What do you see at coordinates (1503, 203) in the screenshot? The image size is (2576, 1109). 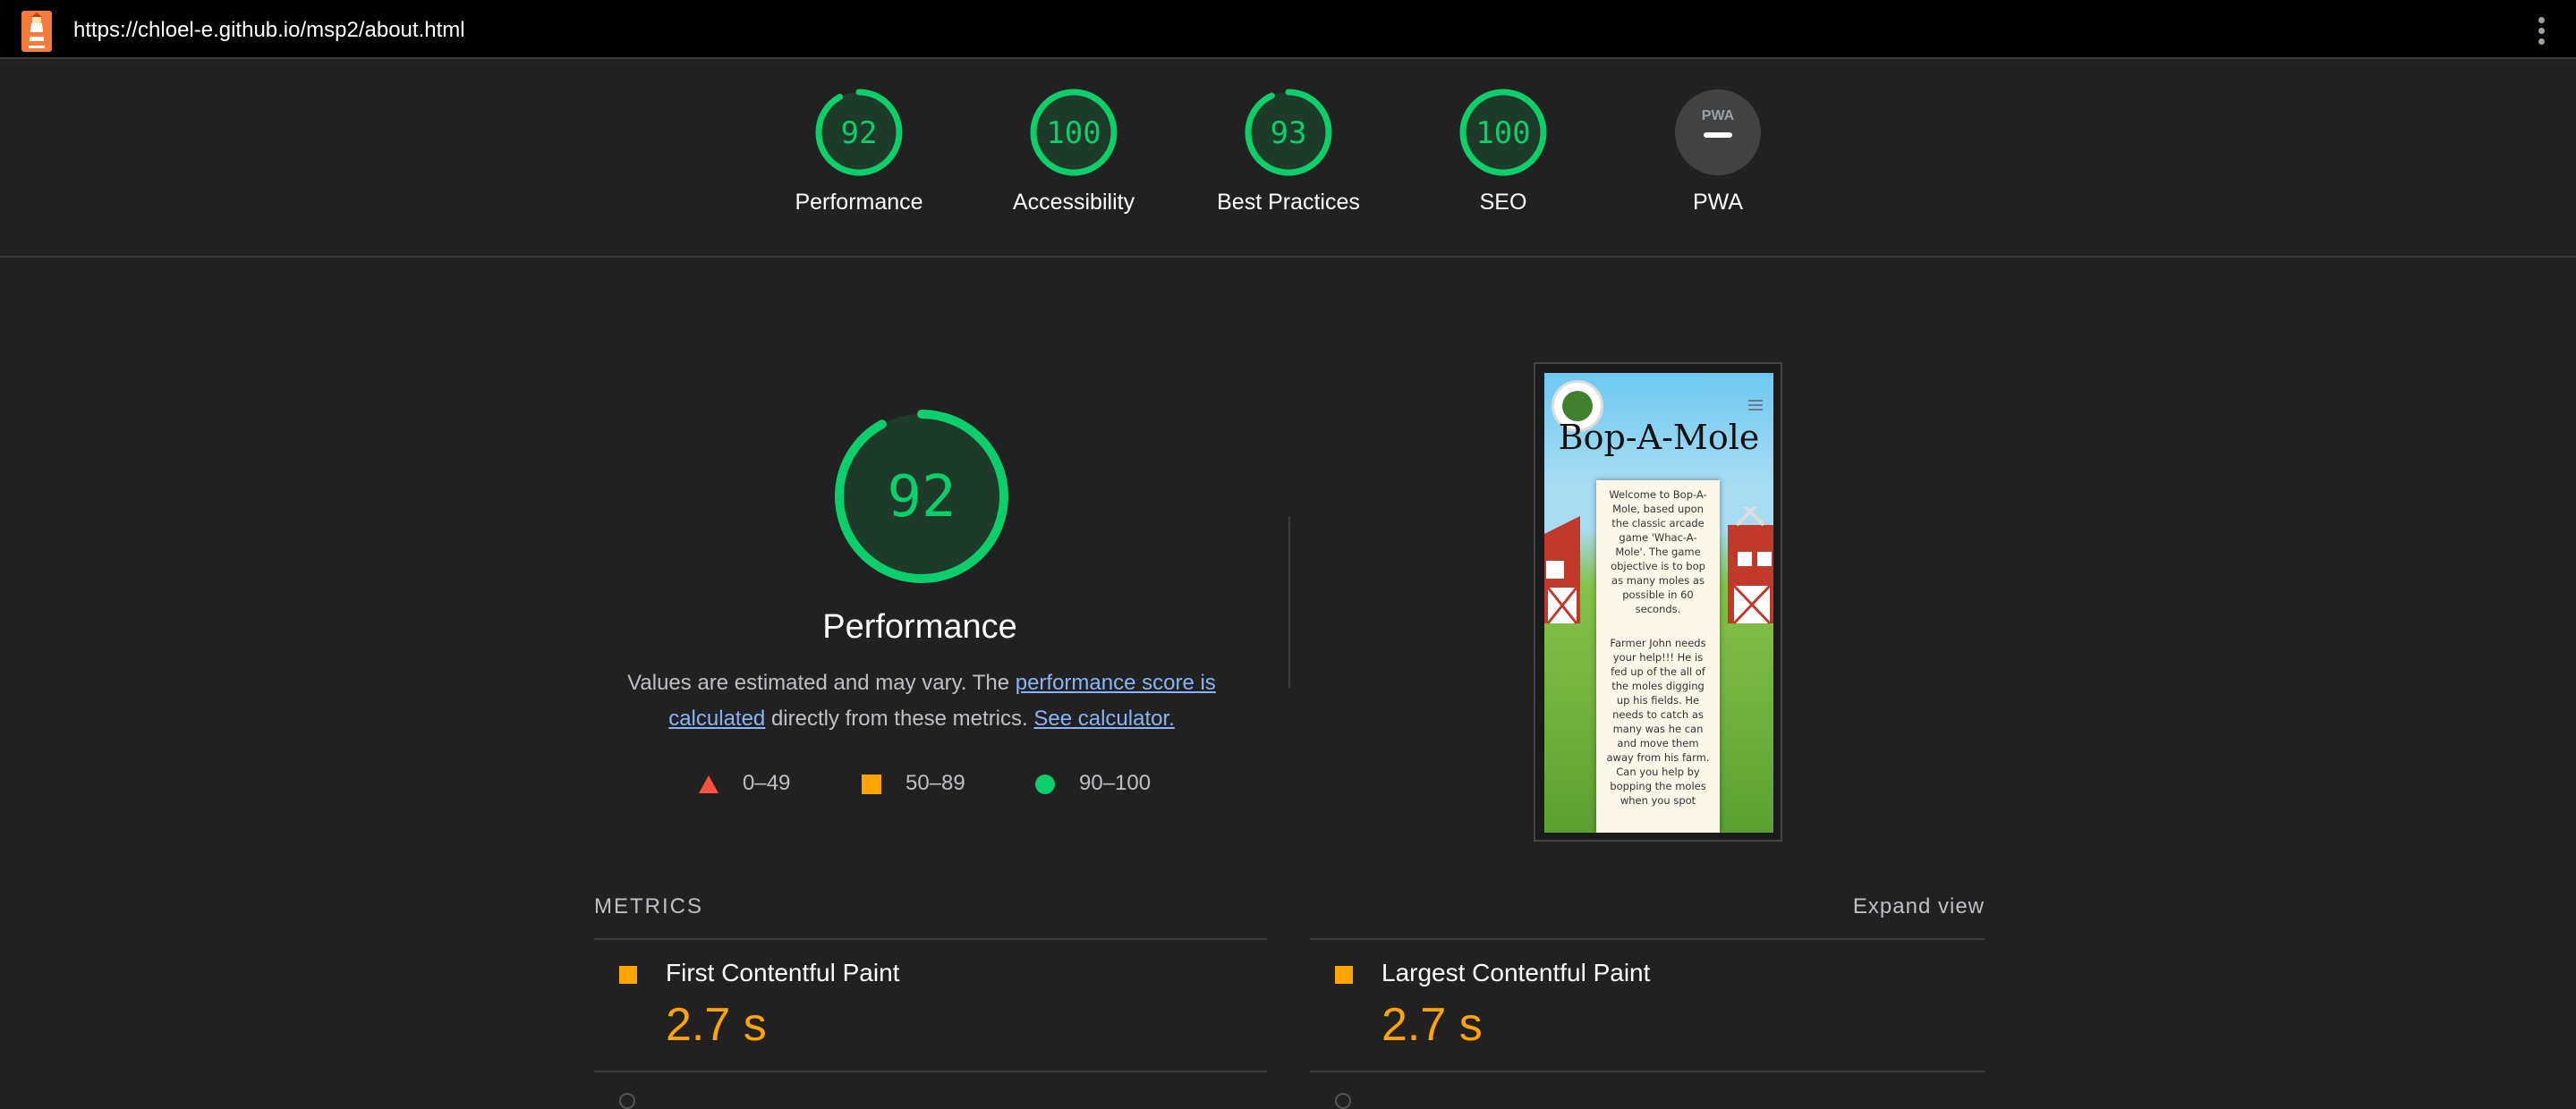 I see `gauge-label: SEO` at bounding box center [1503, 203].